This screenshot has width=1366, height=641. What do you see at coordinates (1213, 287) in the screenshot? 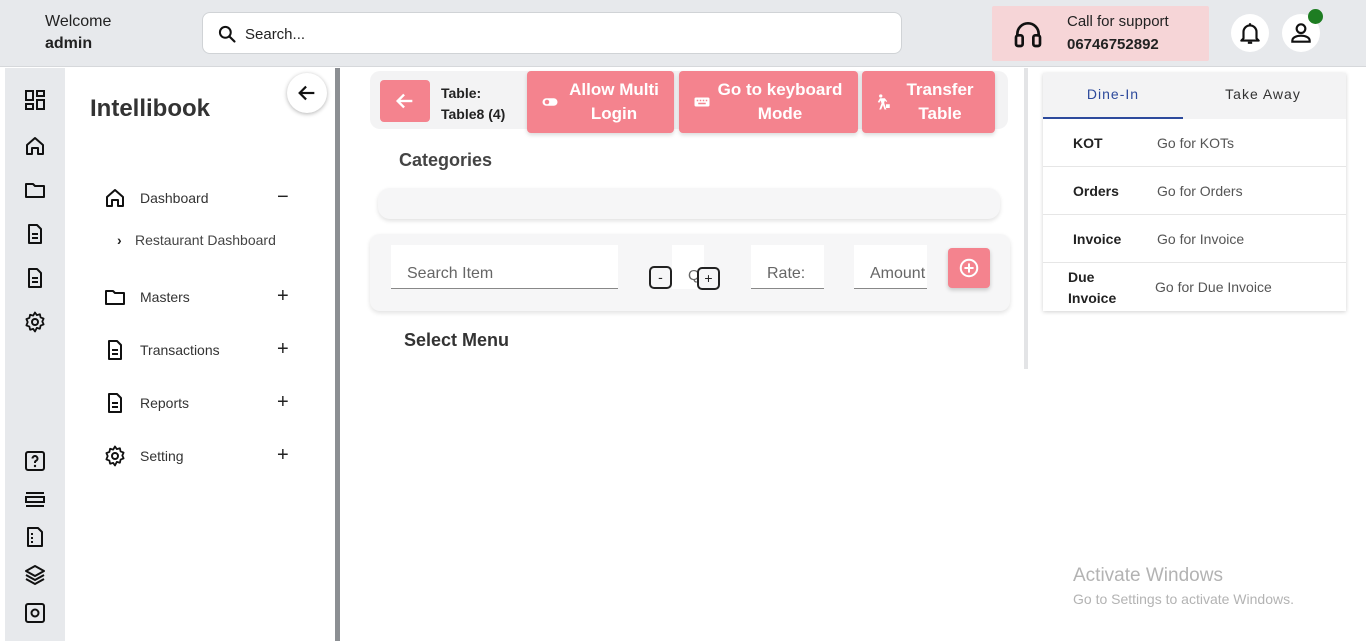
I see `row-link: Go for Due Invoice` at bounding box center [1213, 287].